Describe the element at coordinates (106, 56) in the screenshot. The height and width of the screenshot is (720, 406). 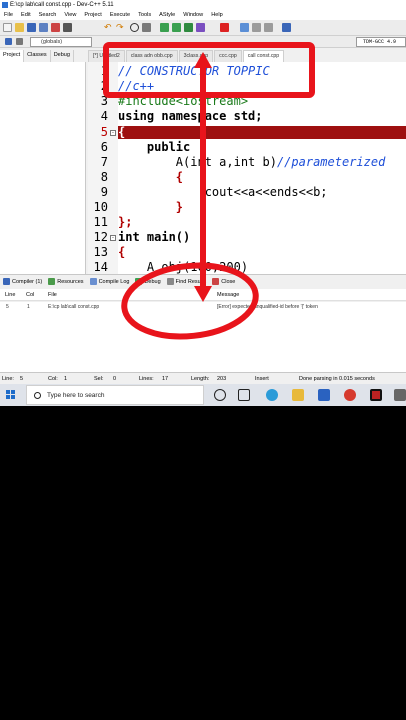
I see `tab-untitled2: [*] Untitled2` at that location.